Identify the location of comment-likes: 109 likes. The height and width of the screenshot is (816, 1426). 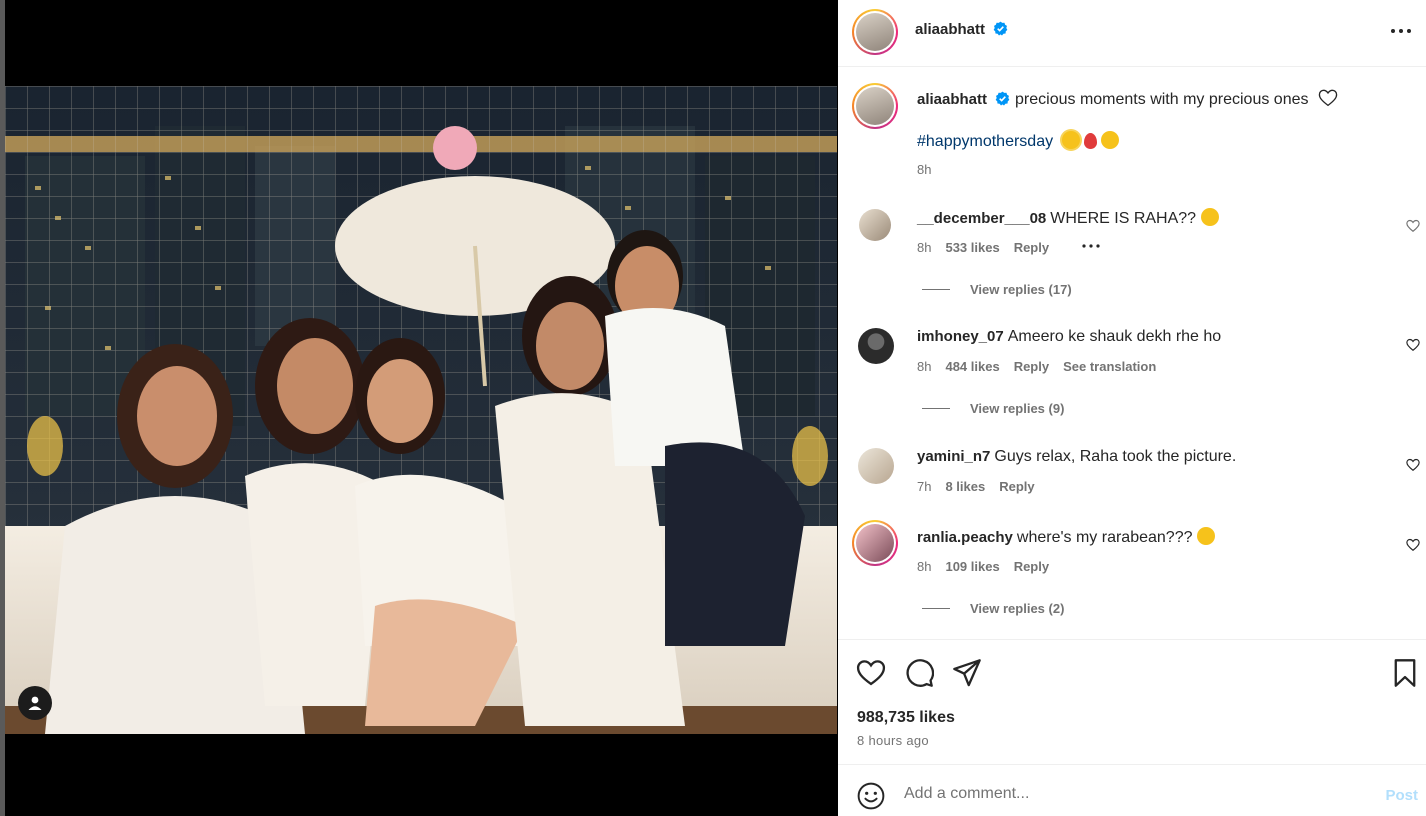
(972, 566).